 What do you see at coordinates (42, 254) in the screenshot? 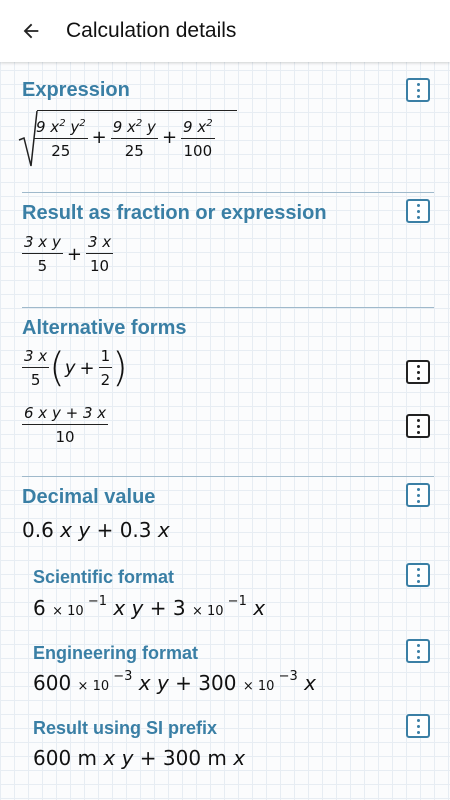
I see `fraction: 3 x y 5` at bounding box center [42, 254].